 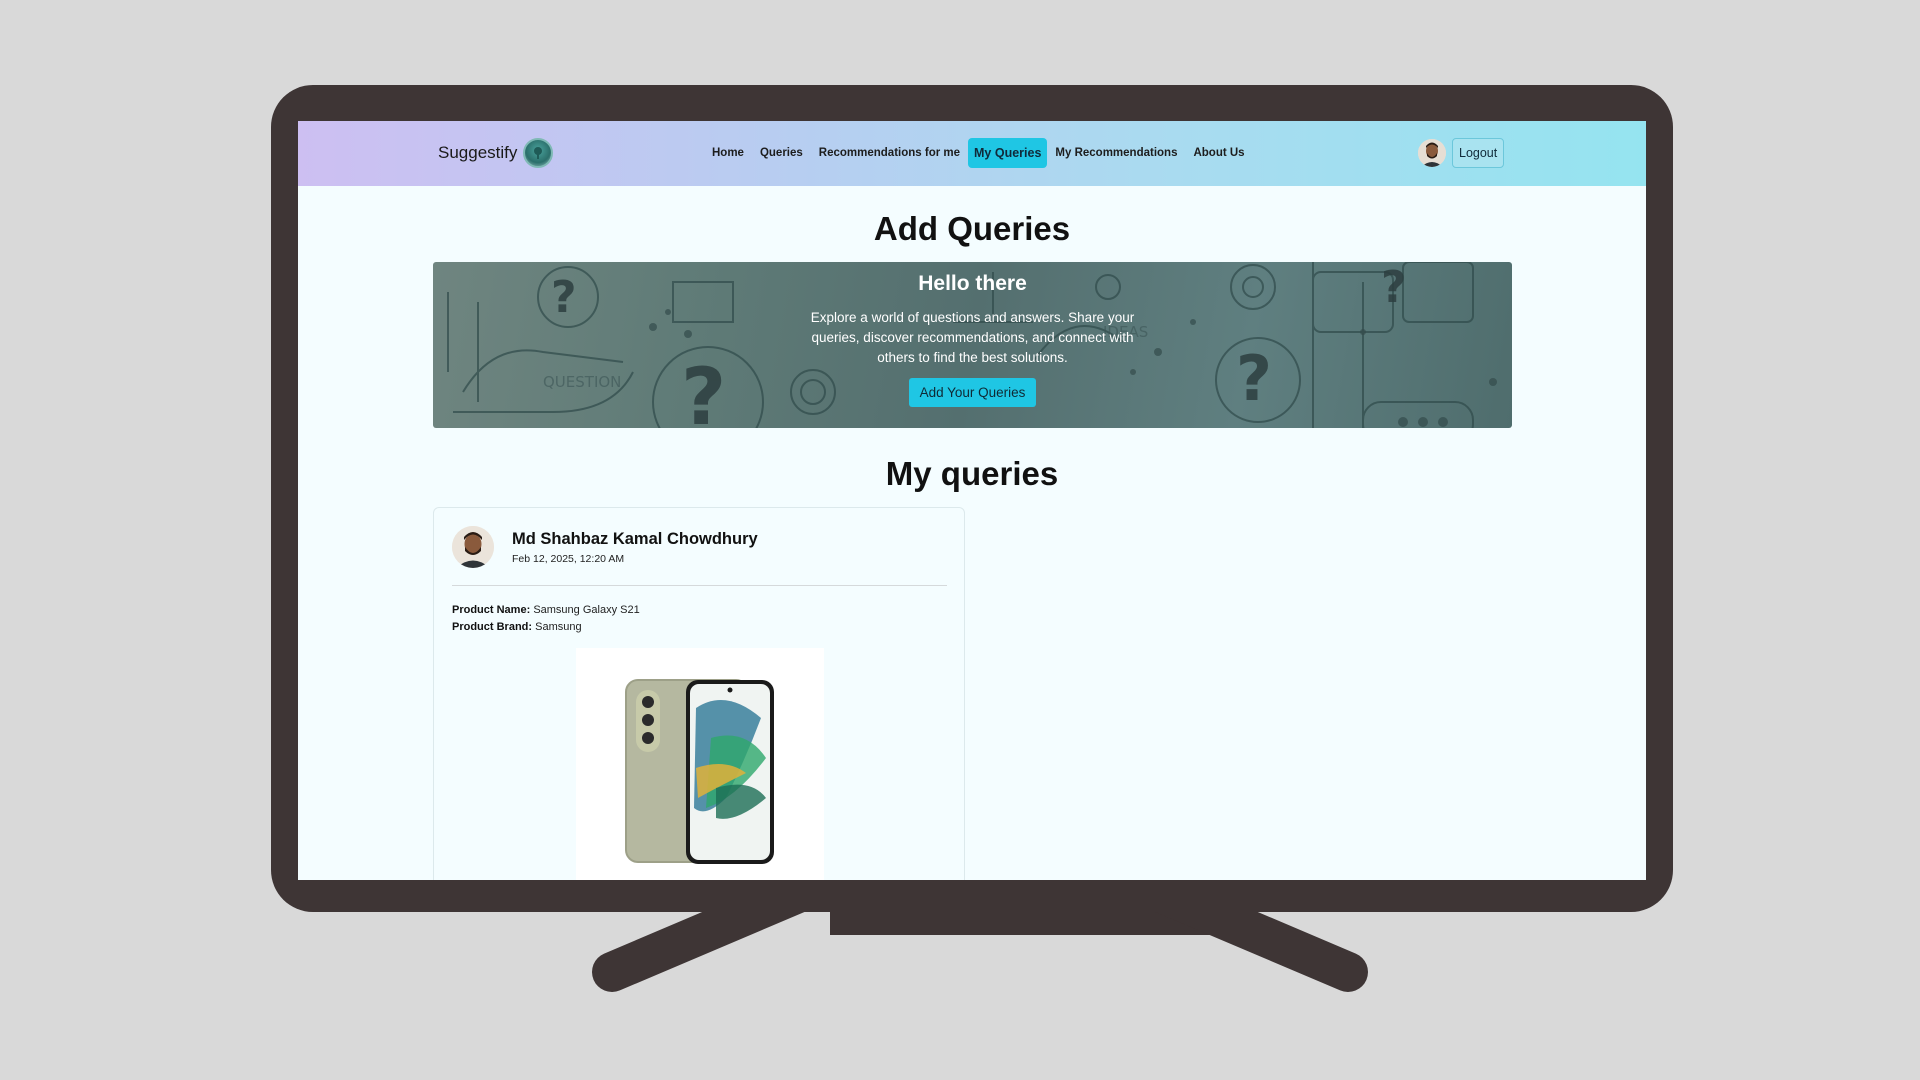 What do you see at coordinates (972, 392) in the screenshot?
I see `add-your-queries-button: Add Your Queries` at bounding box center [972, 392].